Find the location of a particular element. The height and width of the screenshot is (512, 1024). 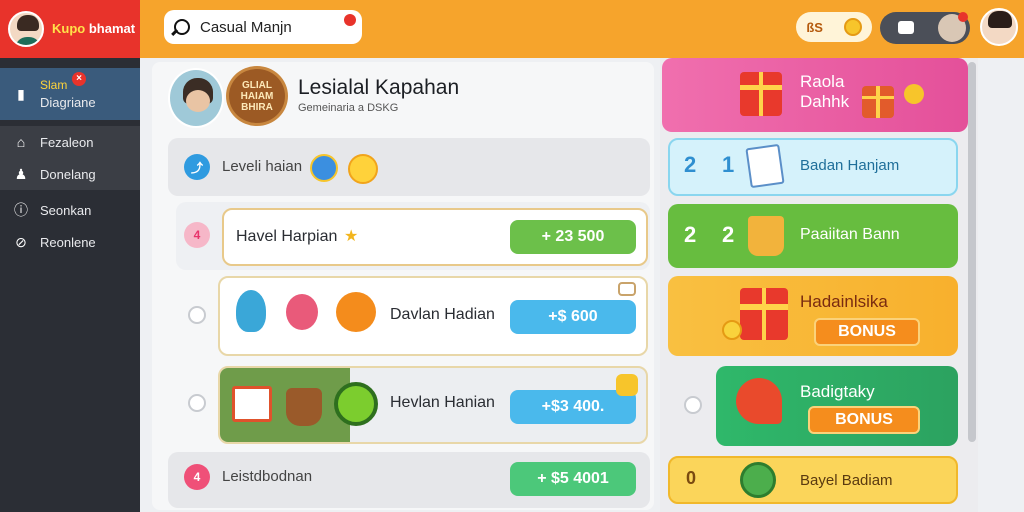

sidebar-item-label: Seonkan is located at coordinates (66, 210).